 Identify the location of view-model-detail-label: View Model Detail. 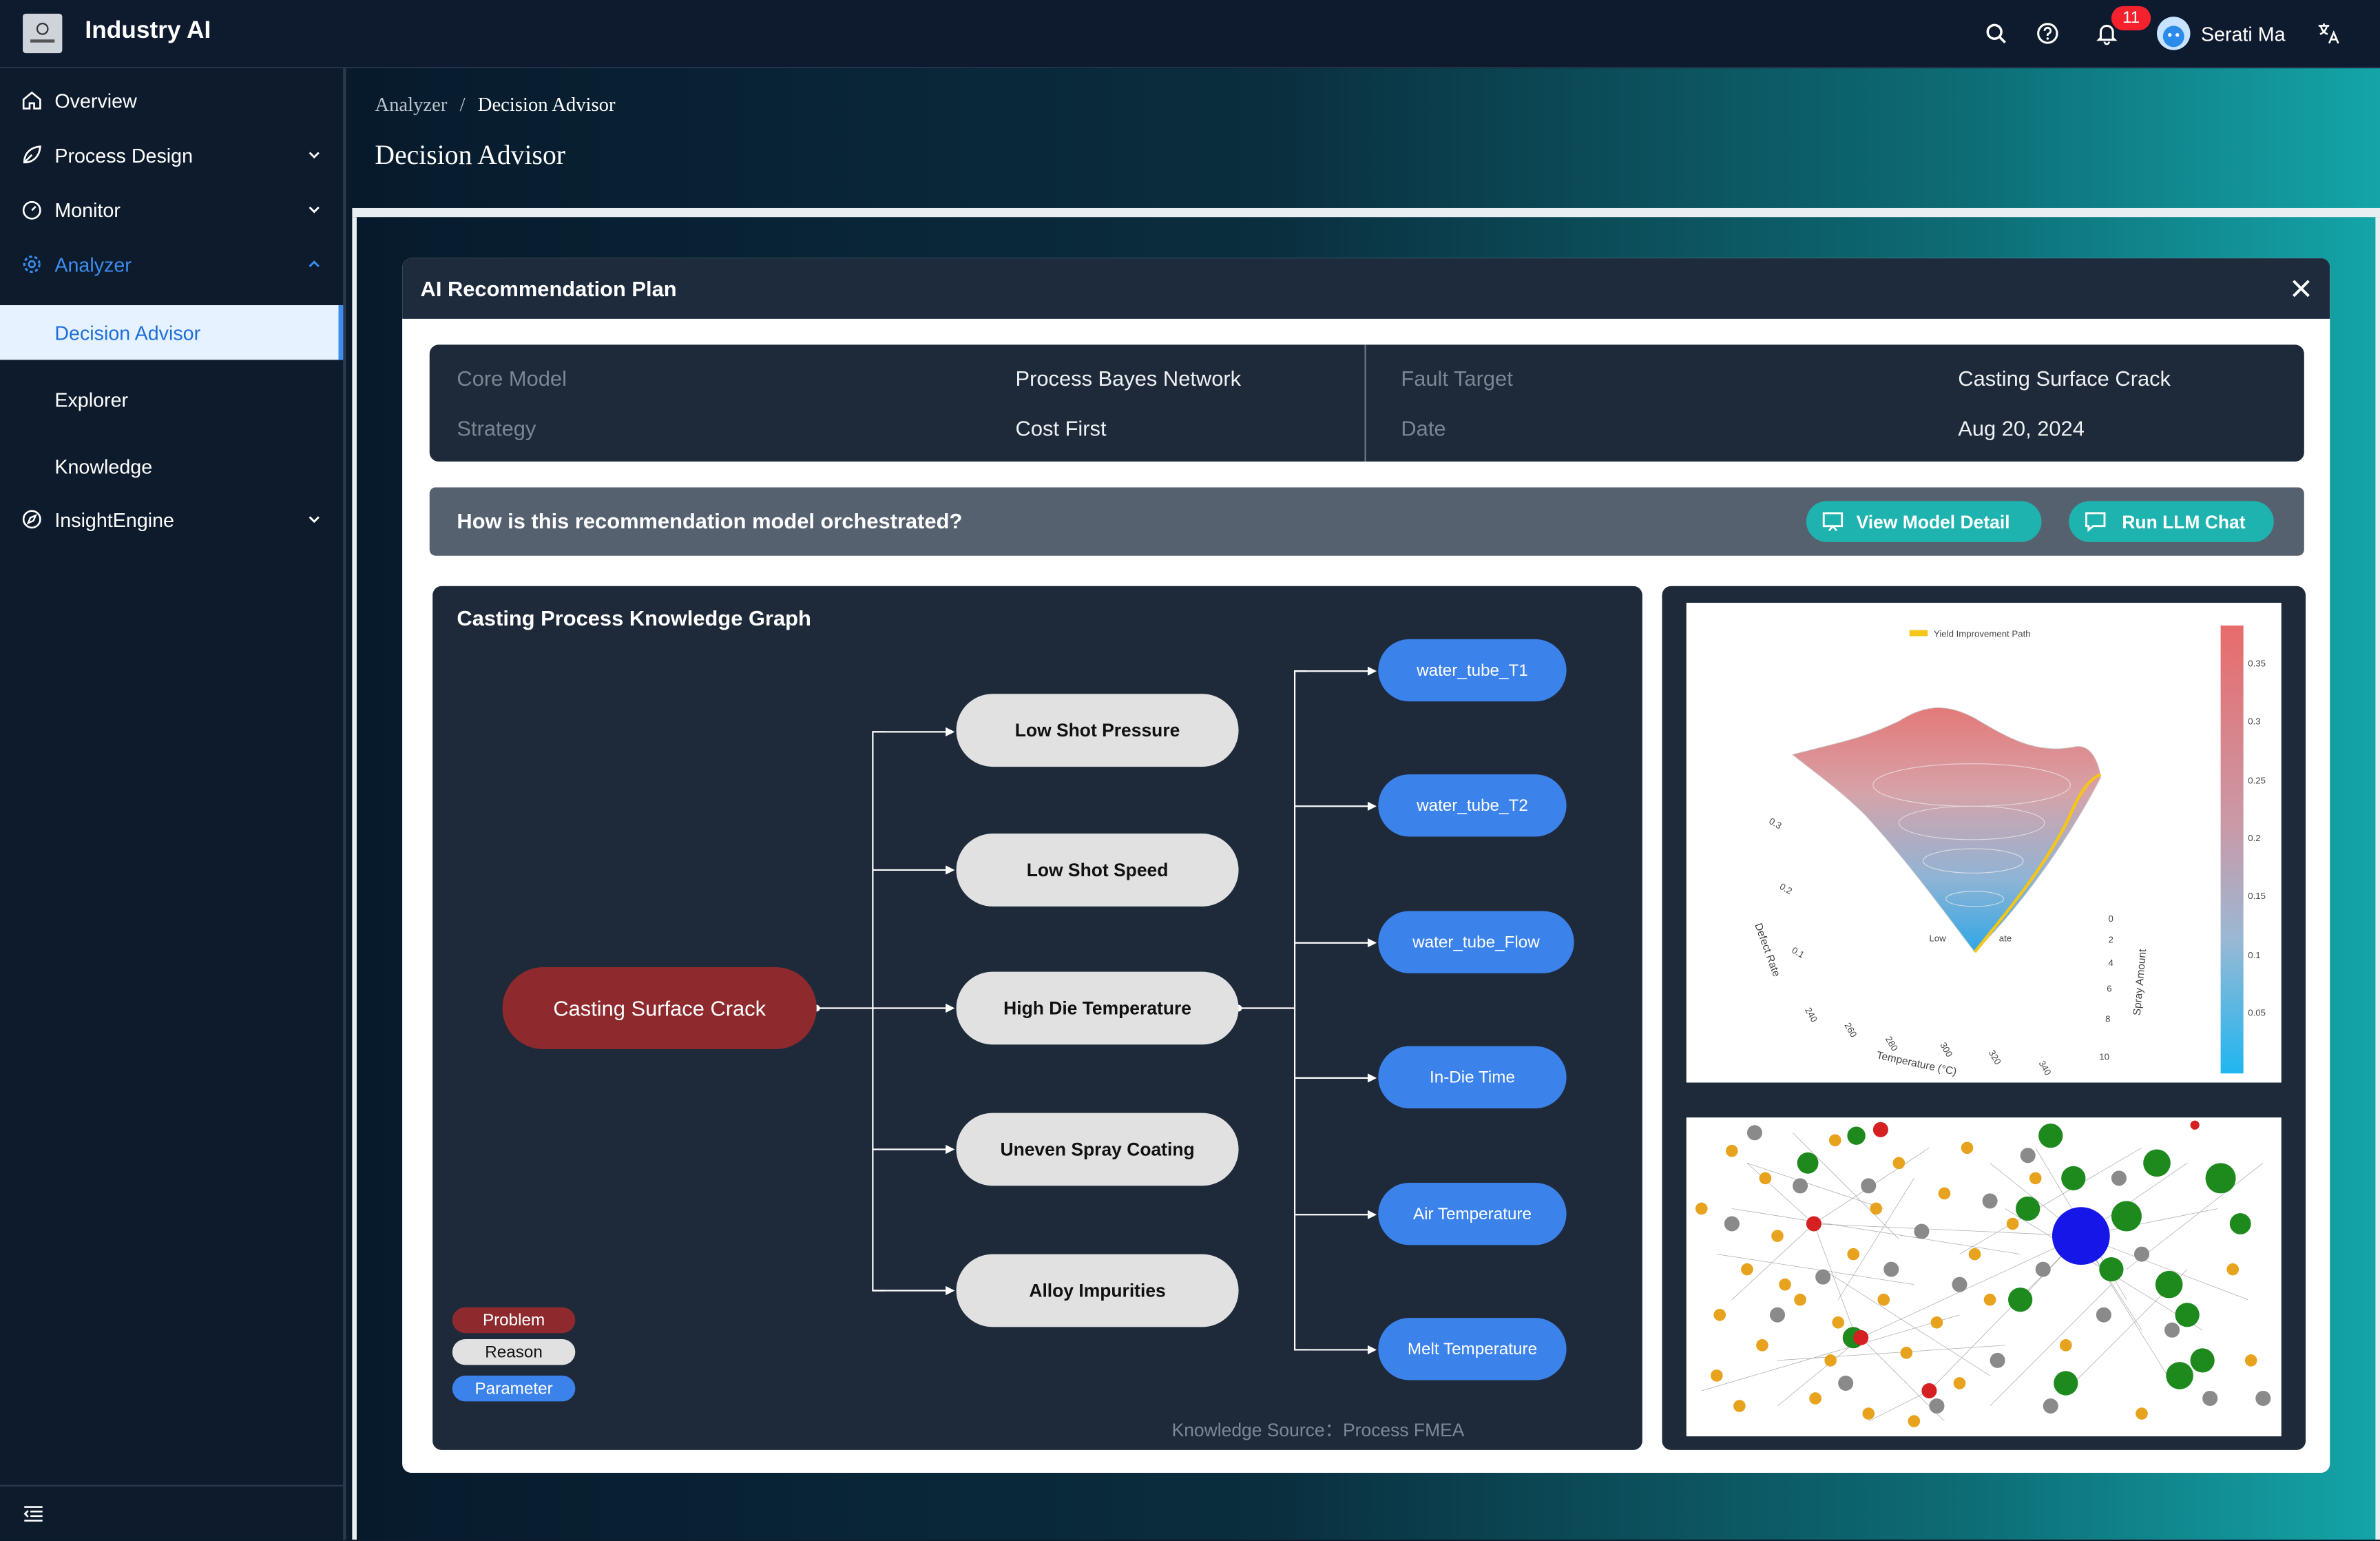
(1933, 522).